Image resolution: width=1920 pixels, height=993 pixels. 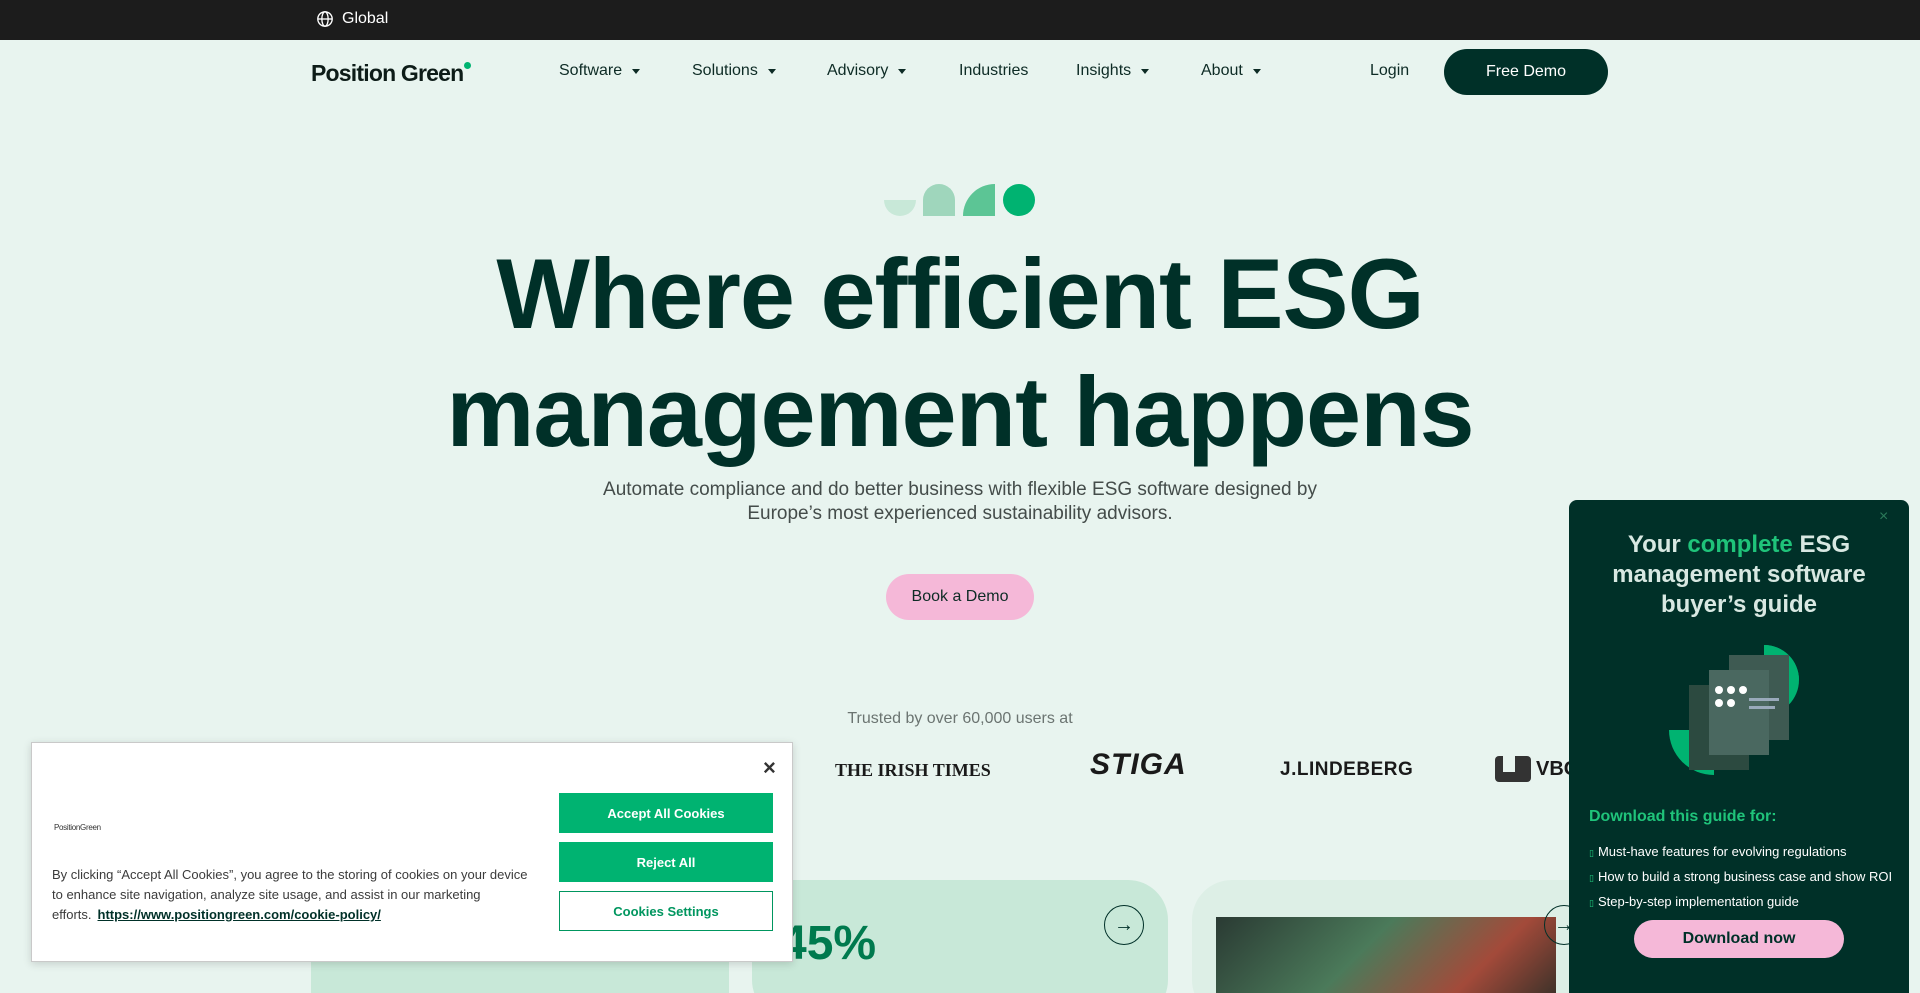 I want to click on nav-item-label: Industries, so click(x=994, y=70).